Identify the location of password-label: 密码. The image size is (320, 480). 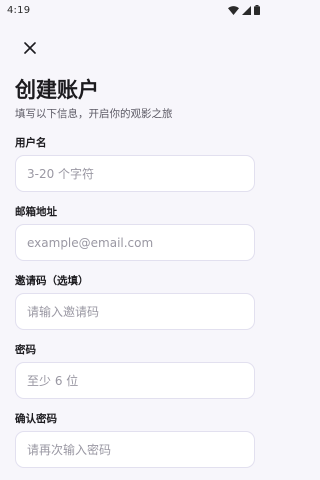
(25, 350).